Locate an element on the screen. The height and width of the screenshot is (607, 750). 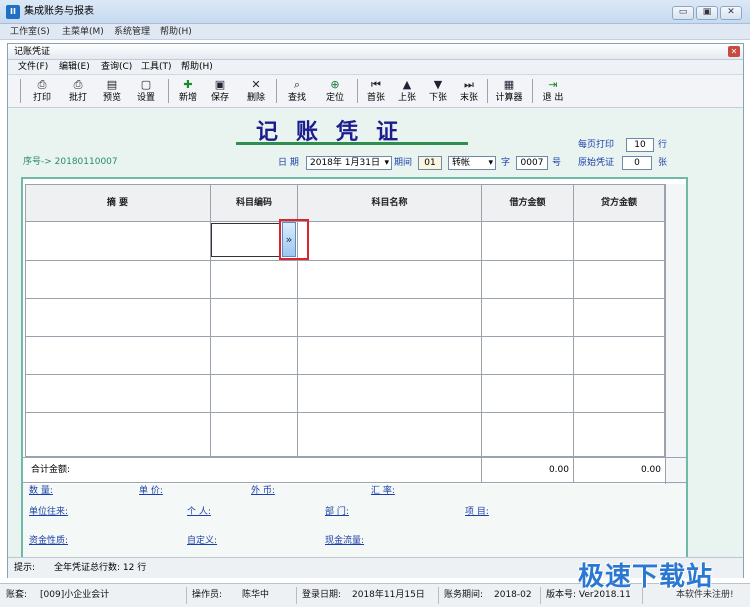
voucher-window-title: 记账凭证 is located at coordinates (32, 52).